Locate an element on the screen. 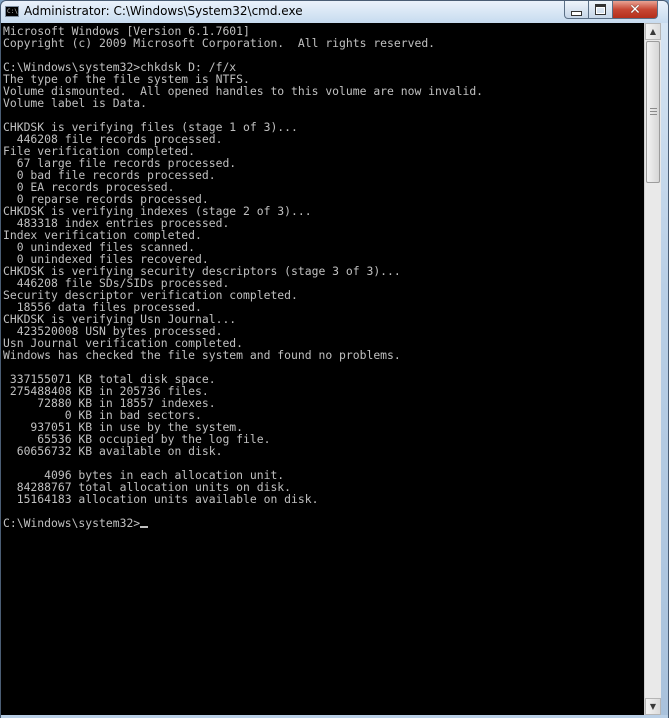 The image size is (669, 718). scroll-up-button: ▲ is located at coordinates (653, 31).